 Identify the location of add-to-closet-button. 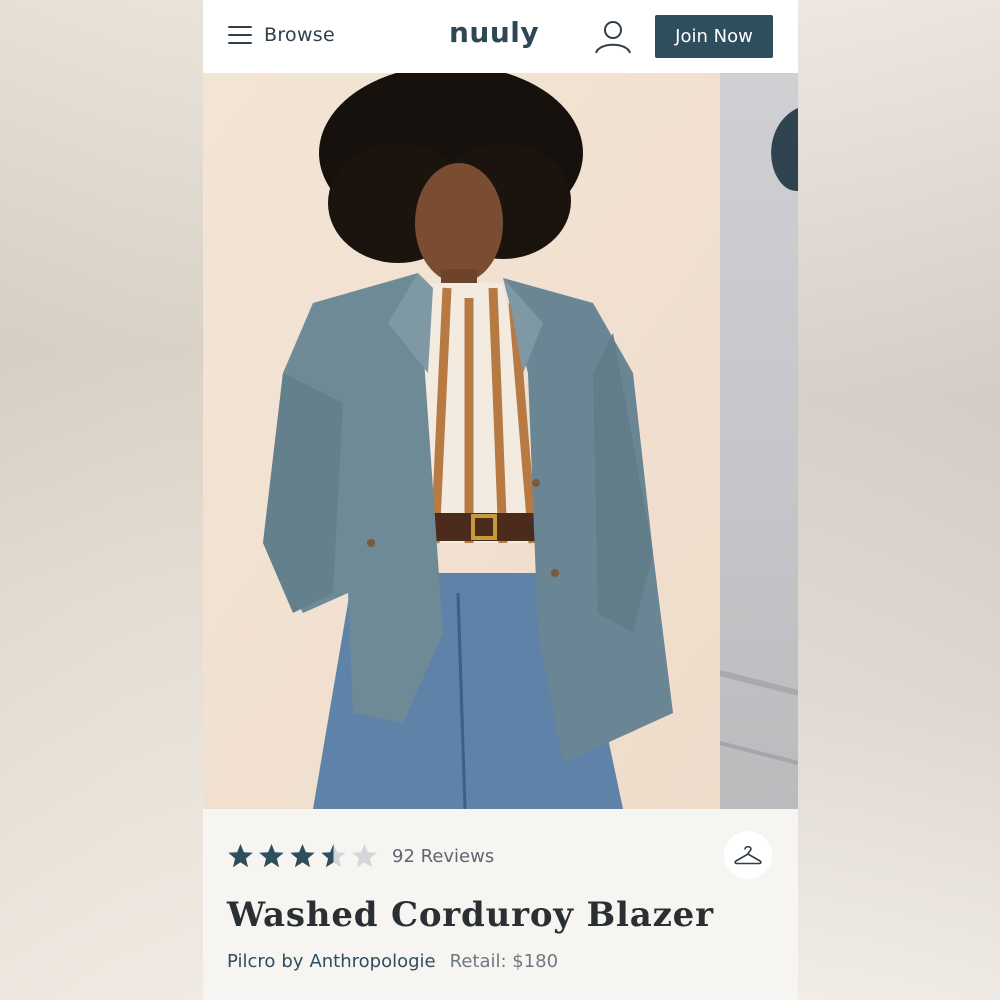
(748, 855).